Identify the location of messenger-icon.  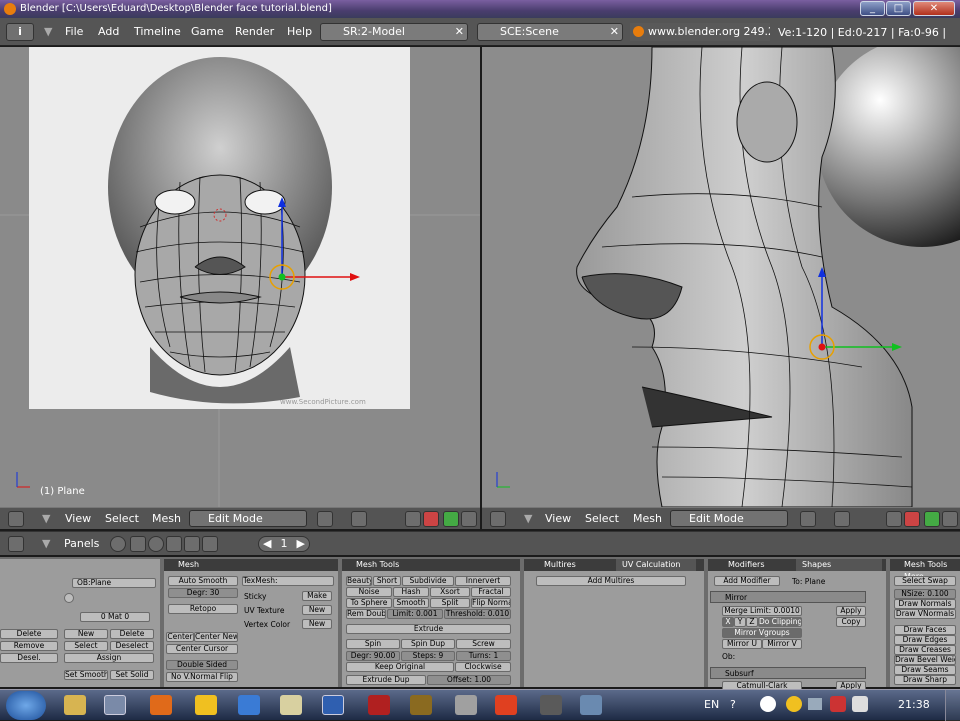
(206, 705).